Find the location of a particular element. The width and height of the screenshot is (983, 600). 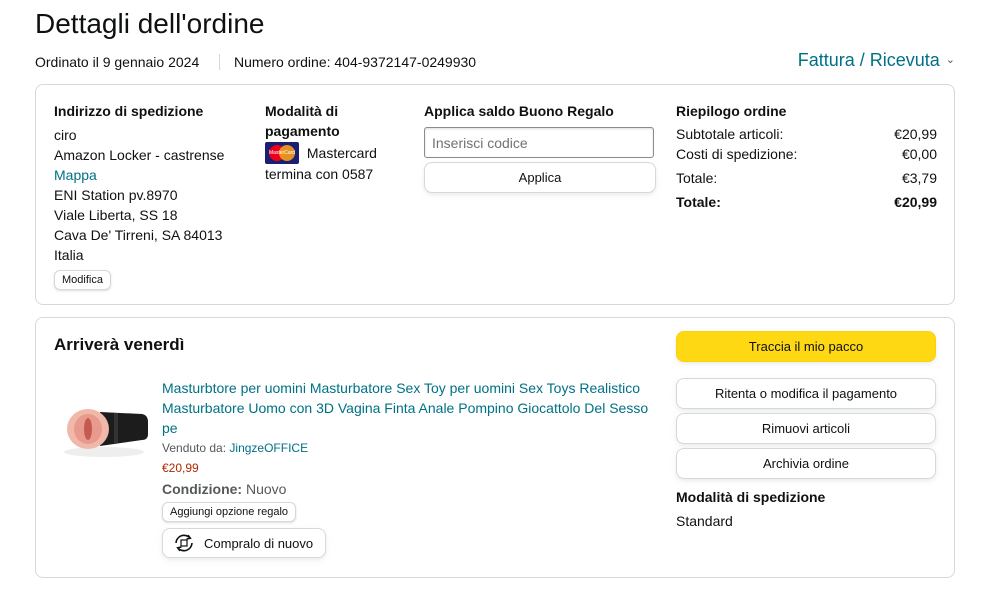

gift-code-input is located at coordinates (539, 142).